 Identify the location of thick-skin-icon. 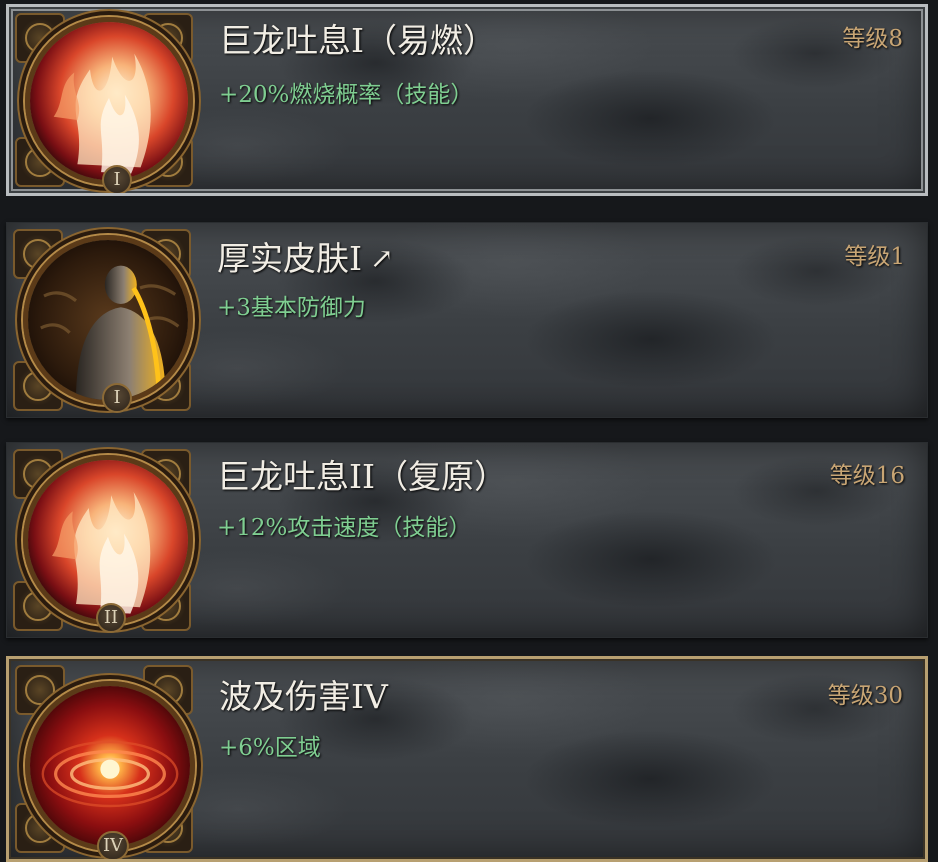
(108, 320).